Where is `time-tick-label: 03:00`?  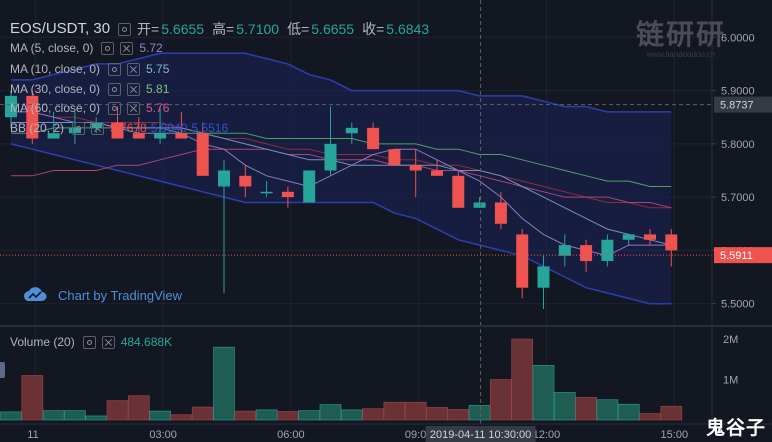 time-tick-label: 03:00 is located at coordinates (163, 435).